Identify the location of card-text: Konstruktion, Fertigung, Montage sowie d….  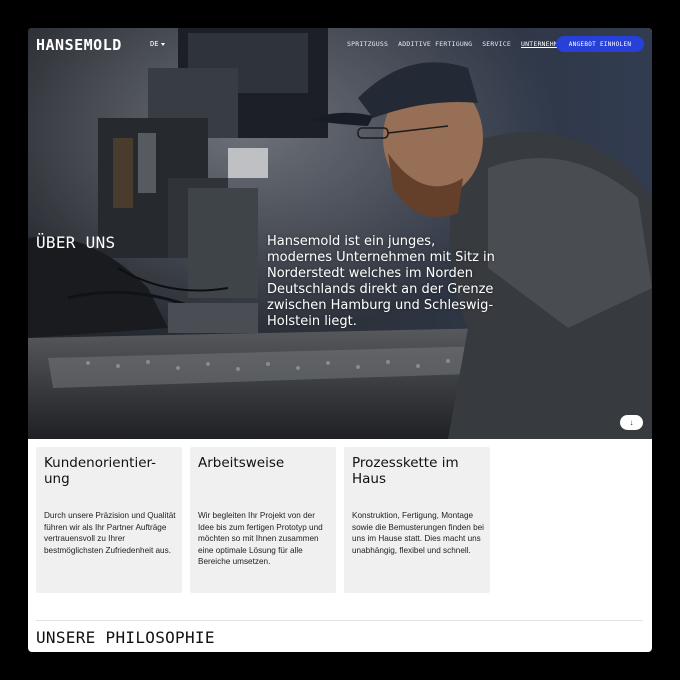
(418, 533).